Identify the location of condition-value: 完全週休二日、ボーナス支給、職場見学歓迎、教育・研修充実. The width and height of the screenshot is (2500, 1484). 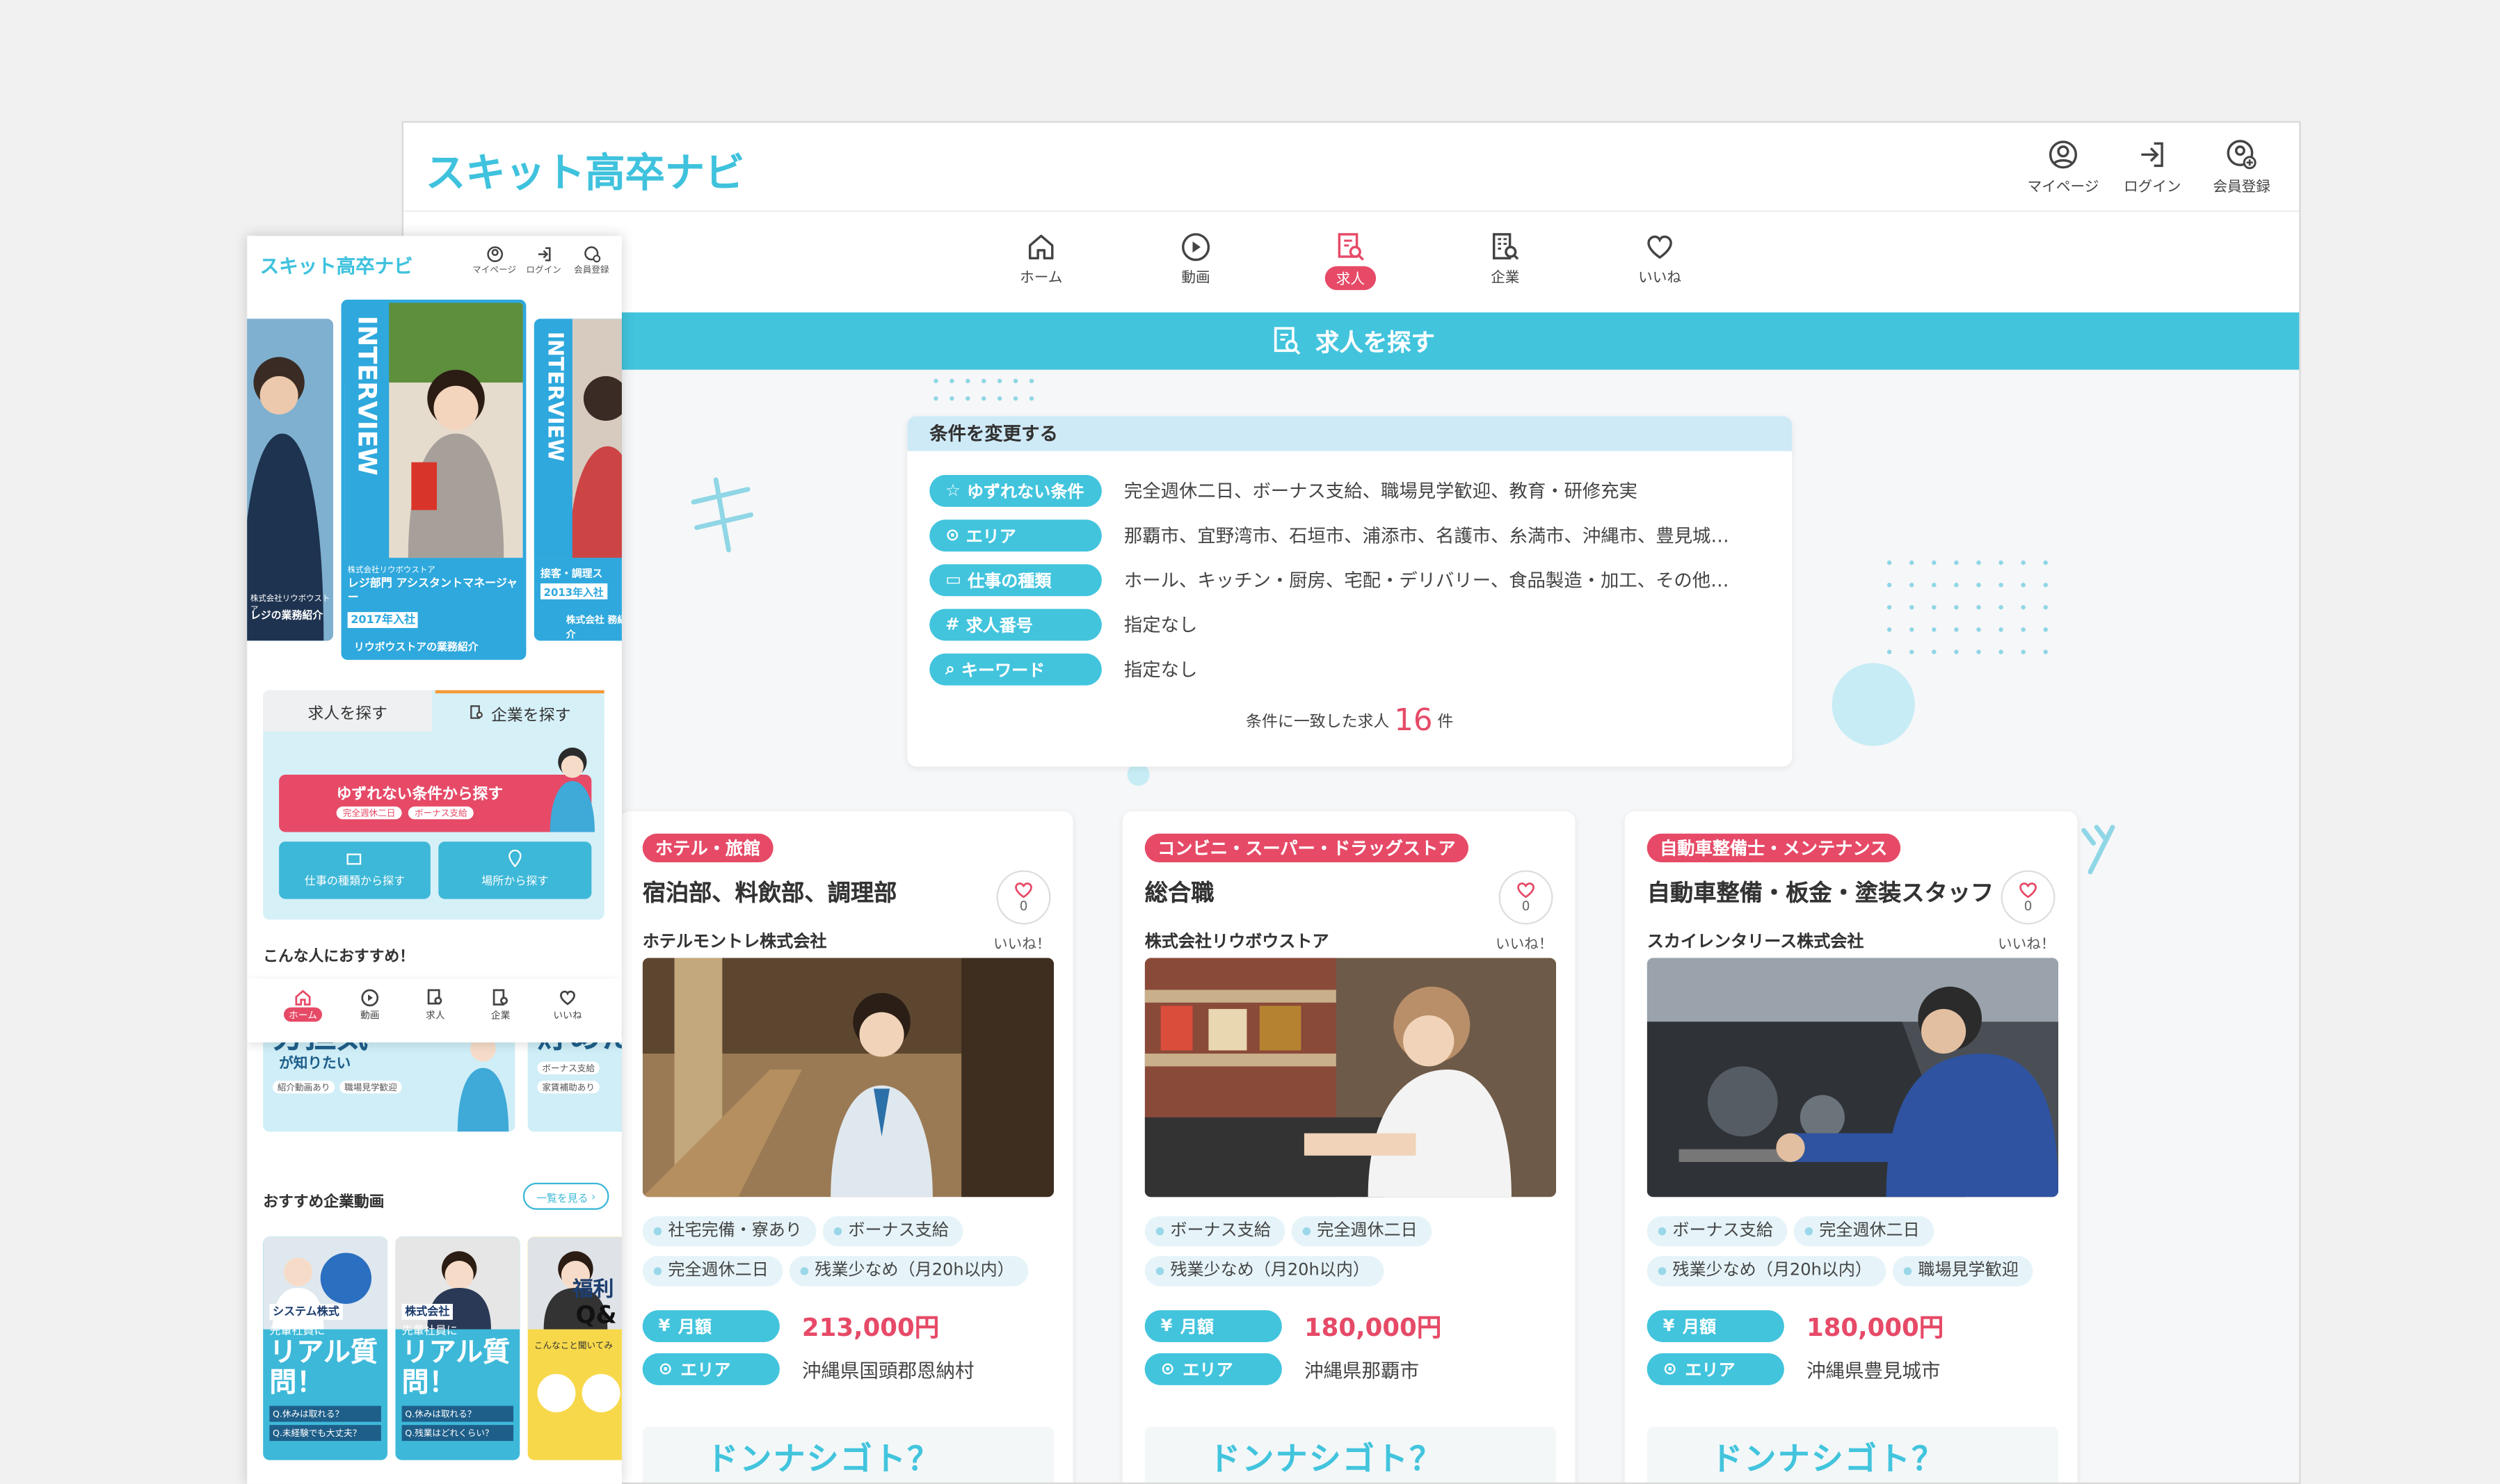
(1380, 491).